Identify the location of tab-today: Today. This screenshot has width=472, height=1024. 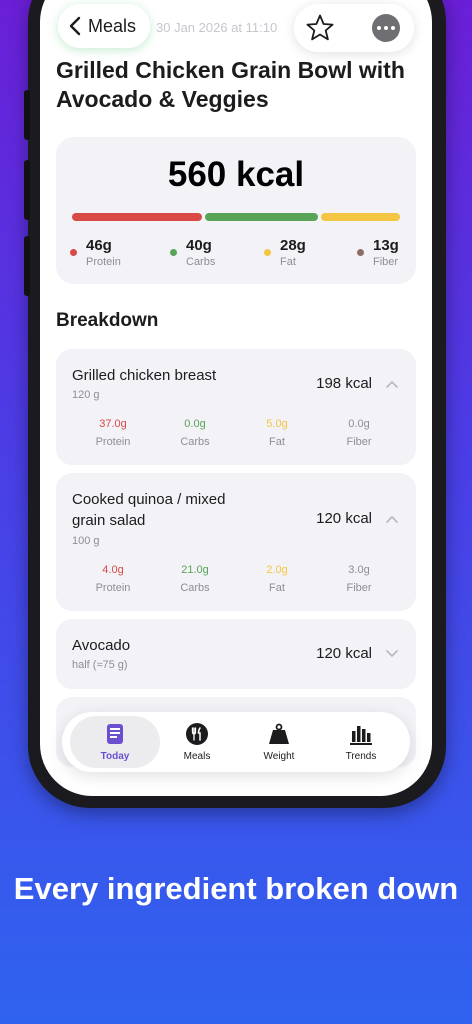
(115, 742).